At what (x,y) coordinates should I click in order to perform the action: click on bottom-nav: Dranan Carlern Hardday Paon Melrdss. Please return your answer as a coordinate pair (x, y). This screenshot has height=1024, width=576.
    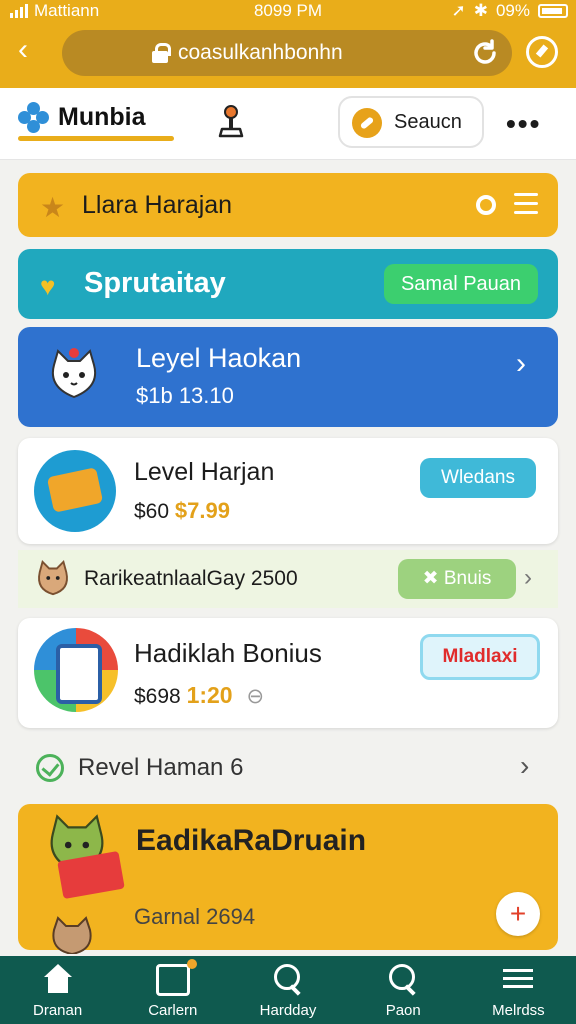
    Looking at the image, I should click on (288, 990).